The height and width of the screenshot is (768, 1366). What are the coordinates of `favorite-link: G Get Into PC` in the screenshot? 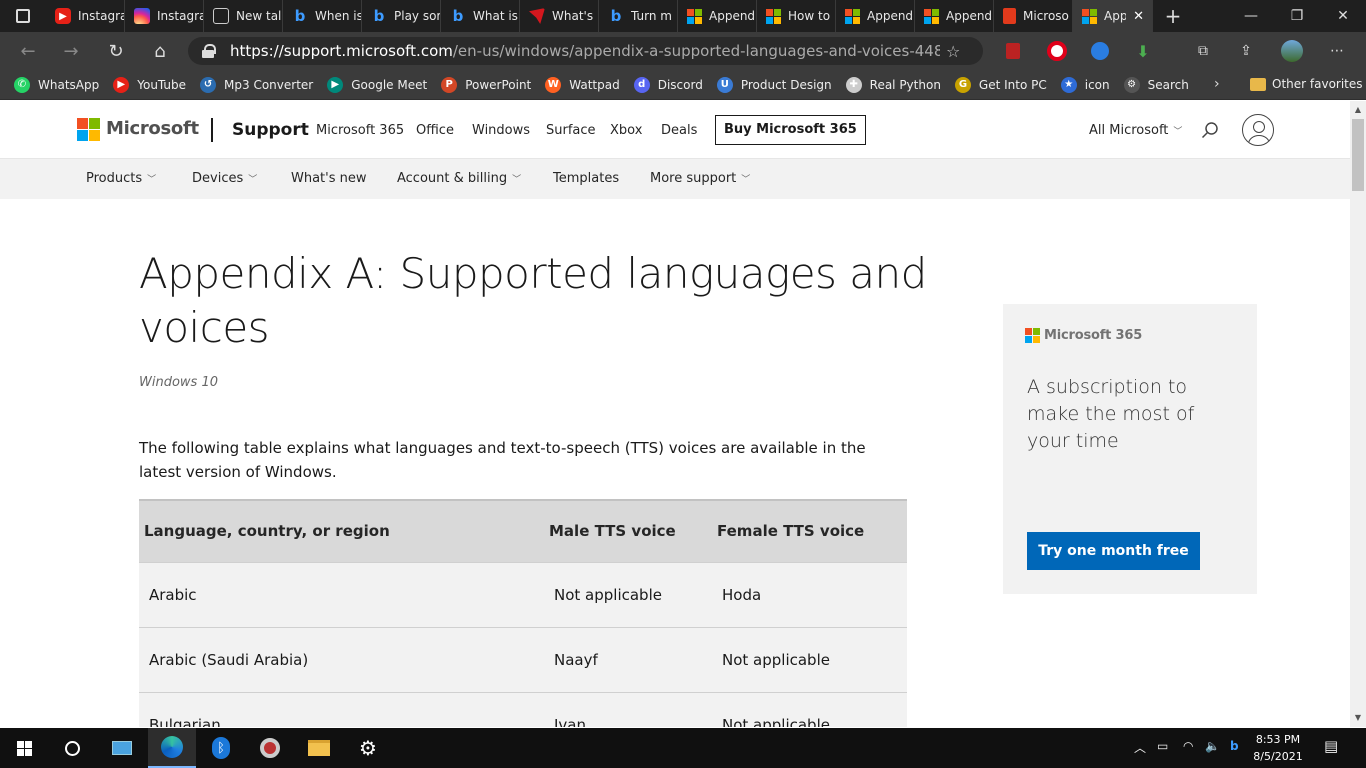 It's located at (1000, 84).